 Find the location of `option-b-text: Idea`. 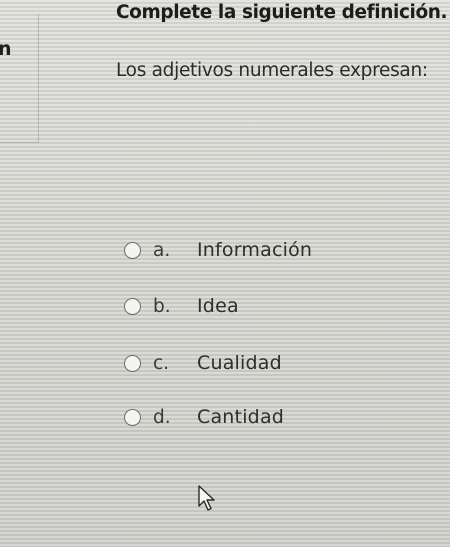

option-b-text: Idea is located at coordinates (218, 306).